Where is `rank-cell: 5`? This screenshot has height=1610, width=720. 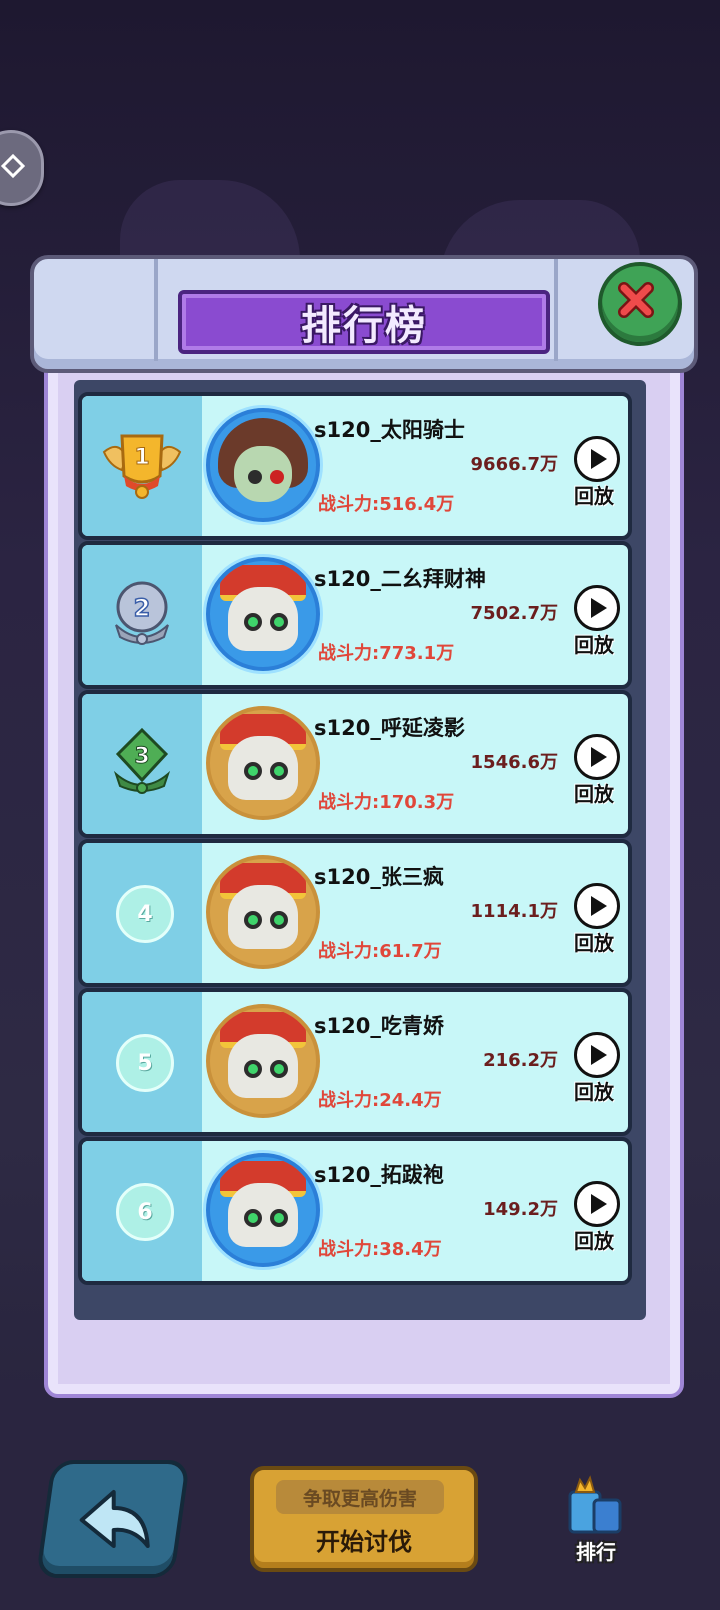
rank-cell: 5 is located at coordinates (142, 1062).